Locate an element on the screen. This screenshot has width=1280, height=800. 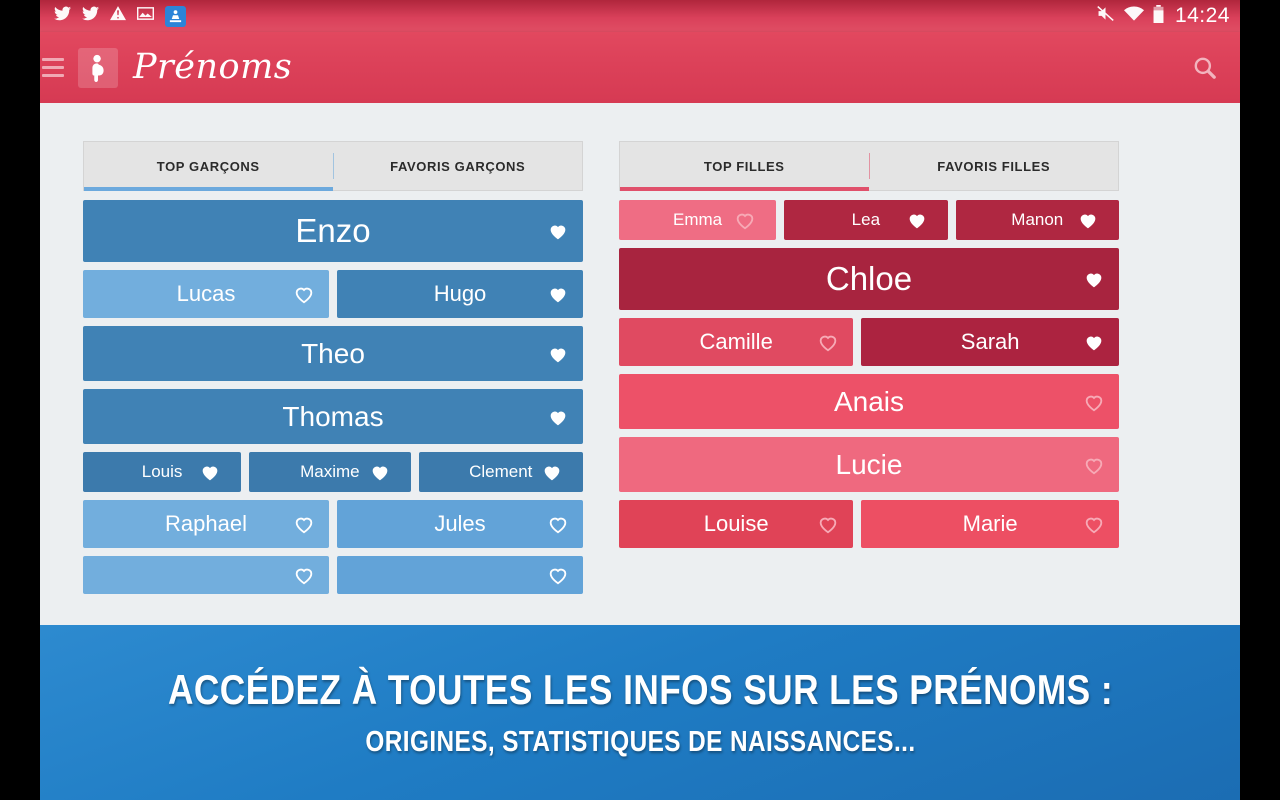
search-icon is located at coordinates (1205, 68).